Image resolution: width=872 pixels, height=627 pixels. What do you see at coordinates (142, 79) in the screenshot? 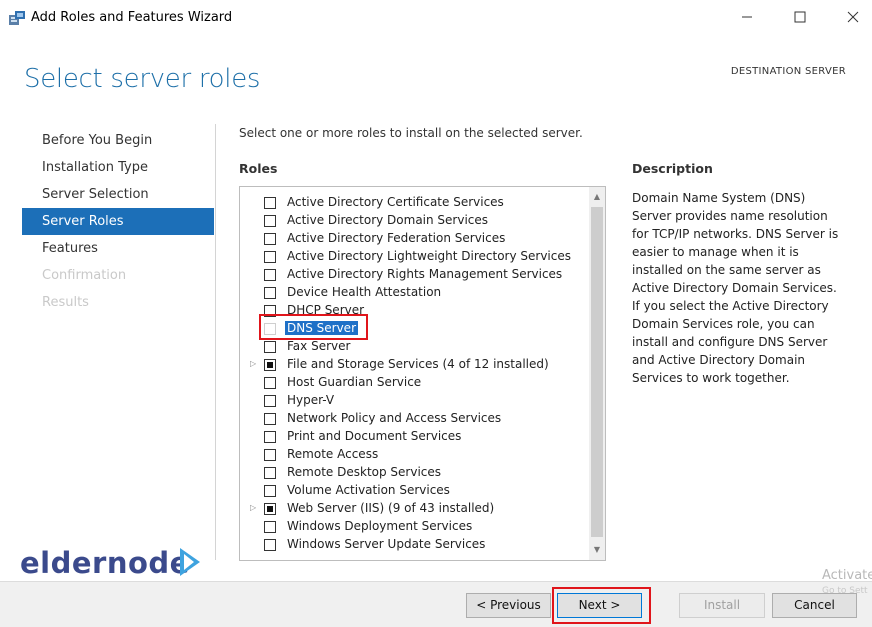
I see `page-title: Select server roles` at bounding box center [142, 79].